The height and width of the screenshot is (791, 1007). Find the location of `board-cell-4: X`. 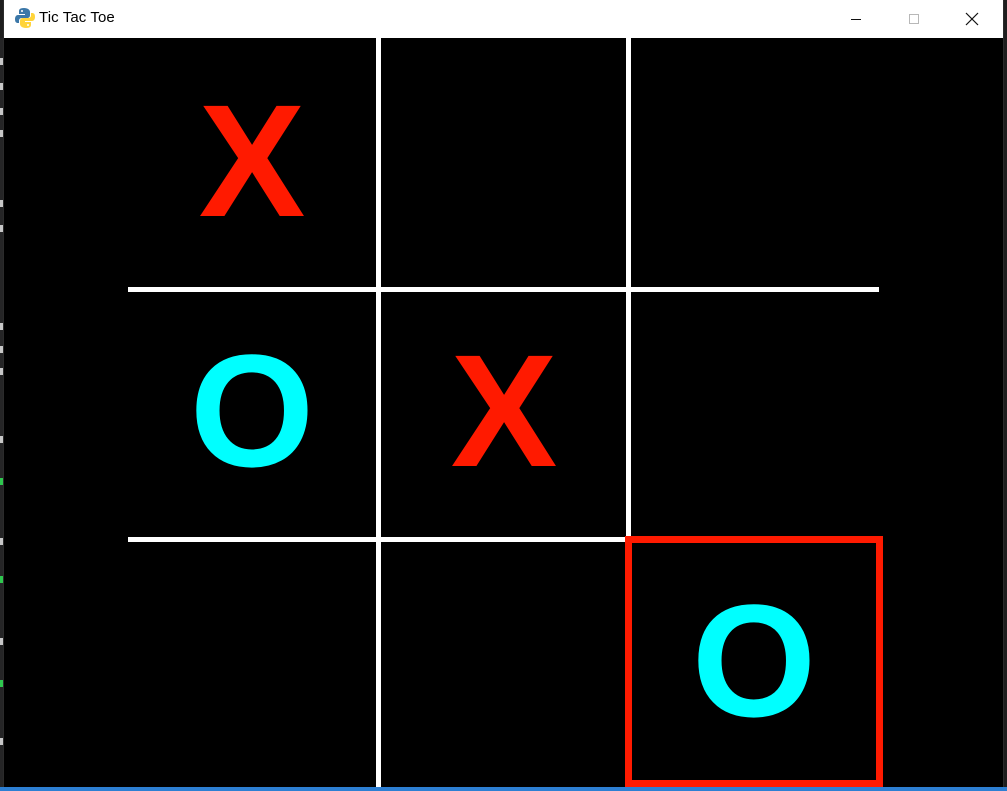

board-cell-4: X is located at coordinates (504, 413).